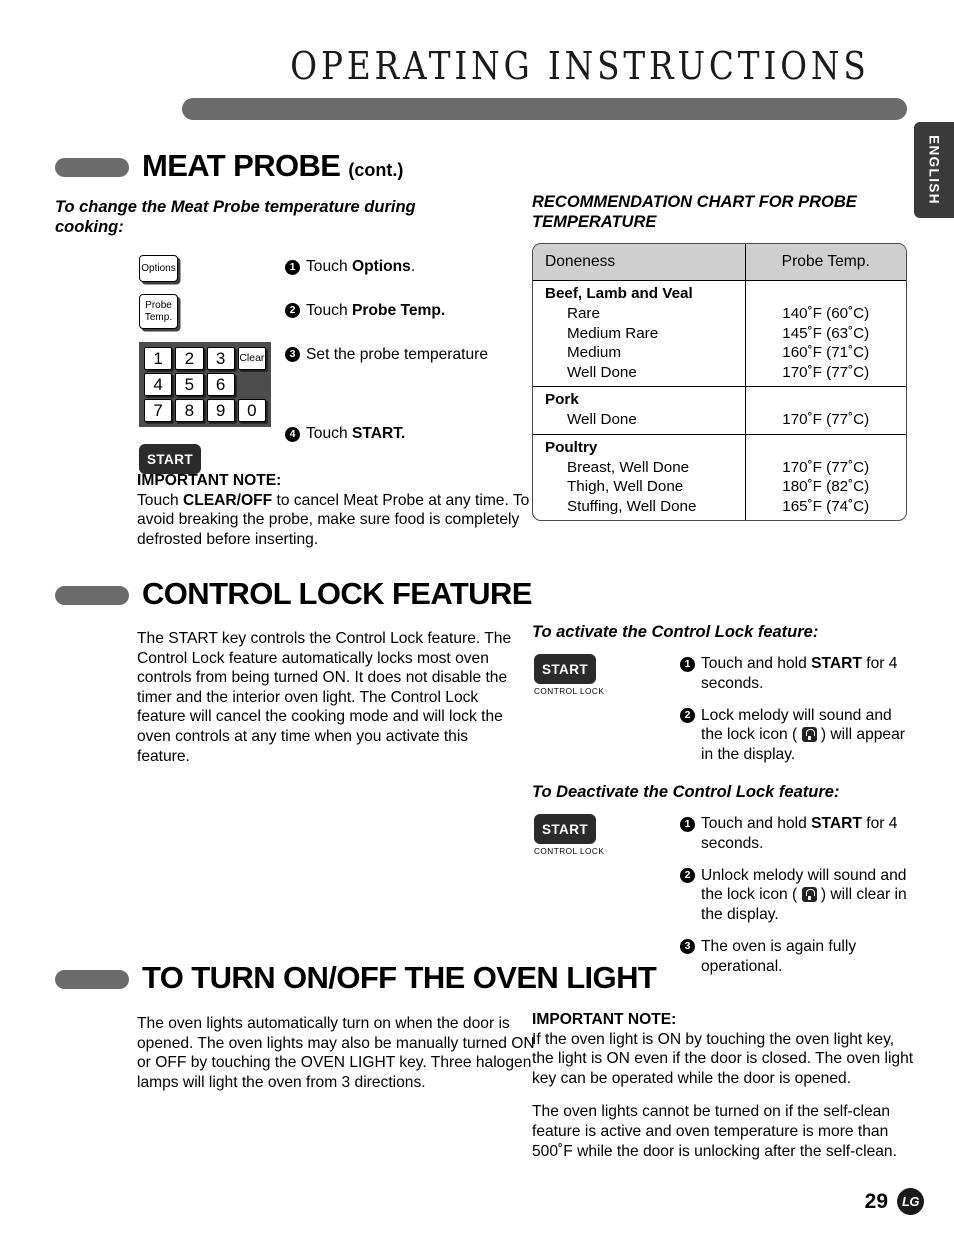  I want to click on step-number: 2, so click(687, 716).